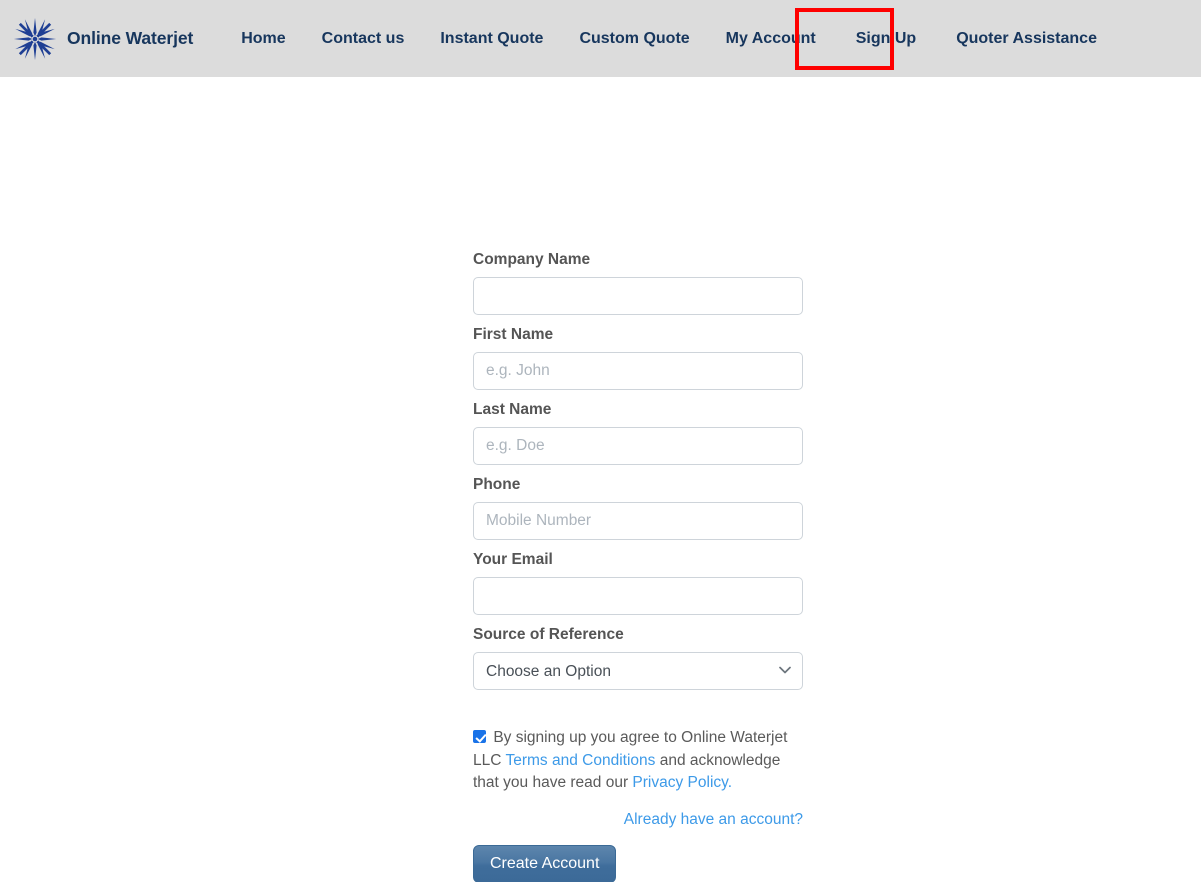  I want to click on nav-link-instant-quote: Instant Quote, so click(491, 38).